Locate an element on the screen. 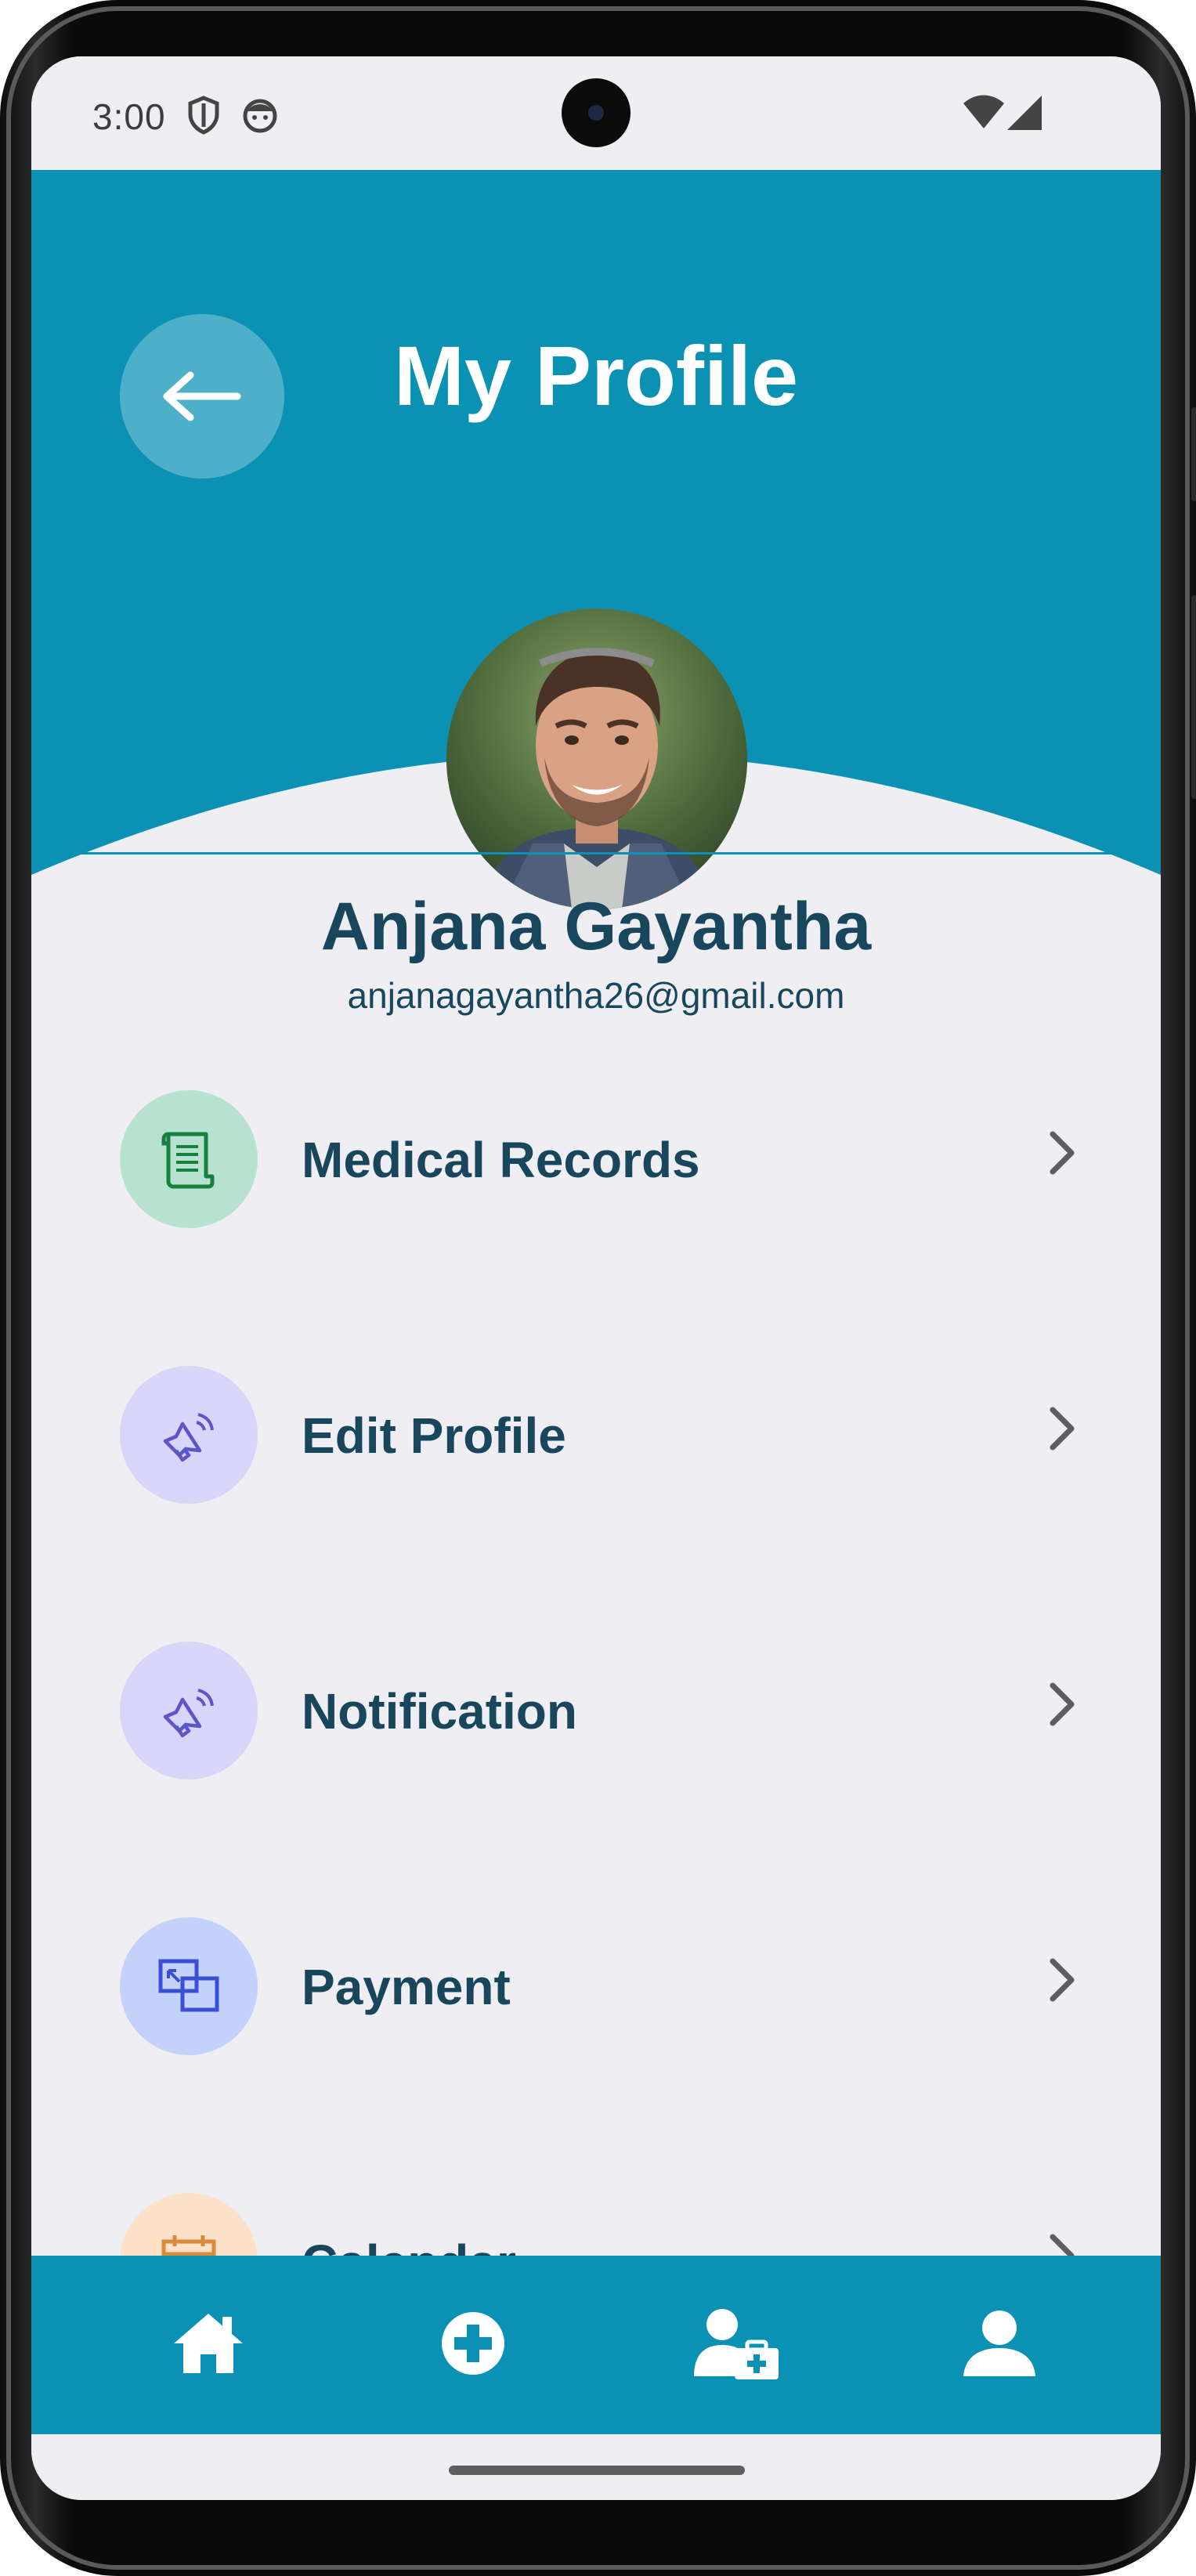  menu-item-label: Notification is located at coordinates (439, 1711).